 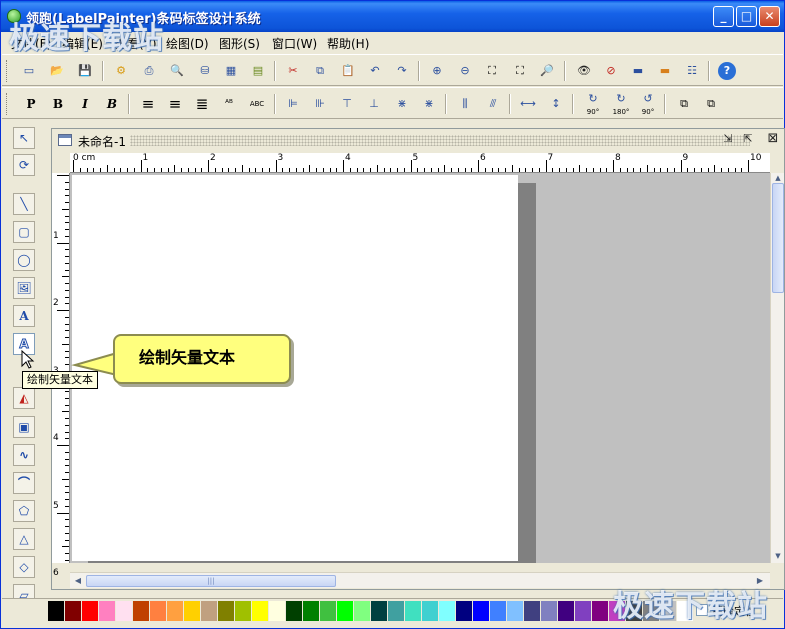 What do you see at coordinates (465, 71) in the screenshot?
I see `zoom-out-icon: ⊖` at bounding box center [465, 71].